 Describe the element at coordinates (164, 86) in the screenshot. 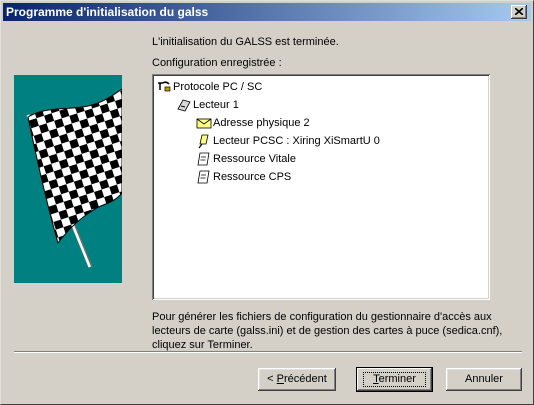

I see `protocol-icon` at that location.